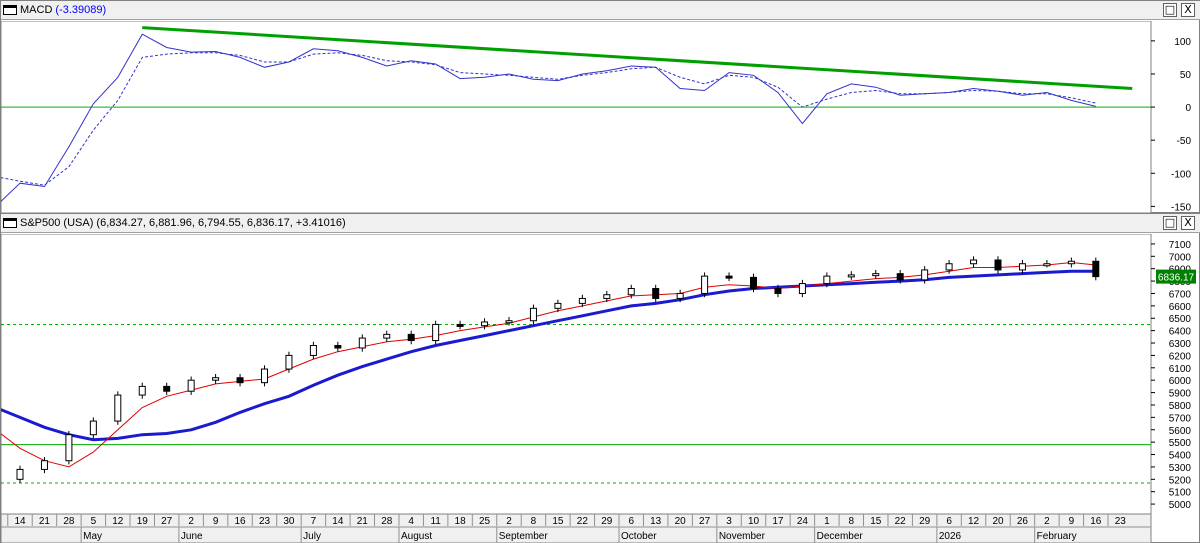 Image resolution: width=1200 pixels, height=543 pixels. I want to click on y-tick-label: 5300, so click(1180, 468).